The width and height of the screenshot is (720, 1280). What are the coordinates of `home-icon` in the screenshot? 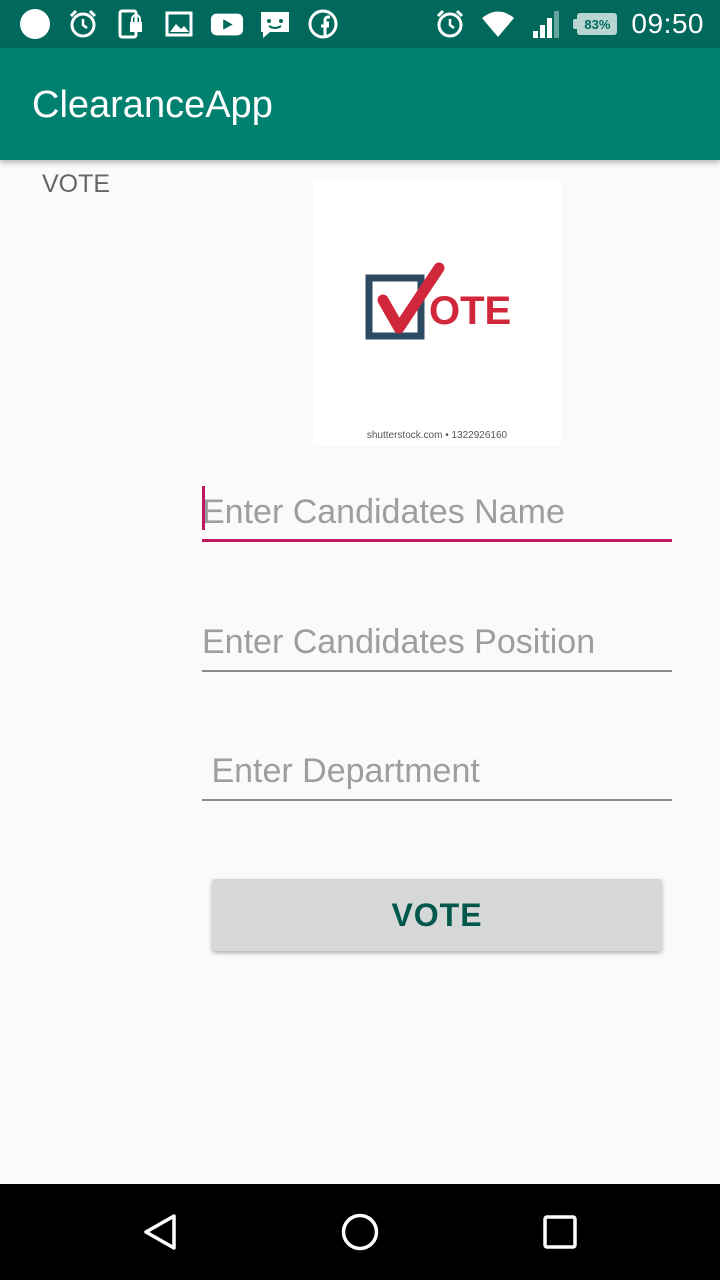 It's located at (360, 1232).